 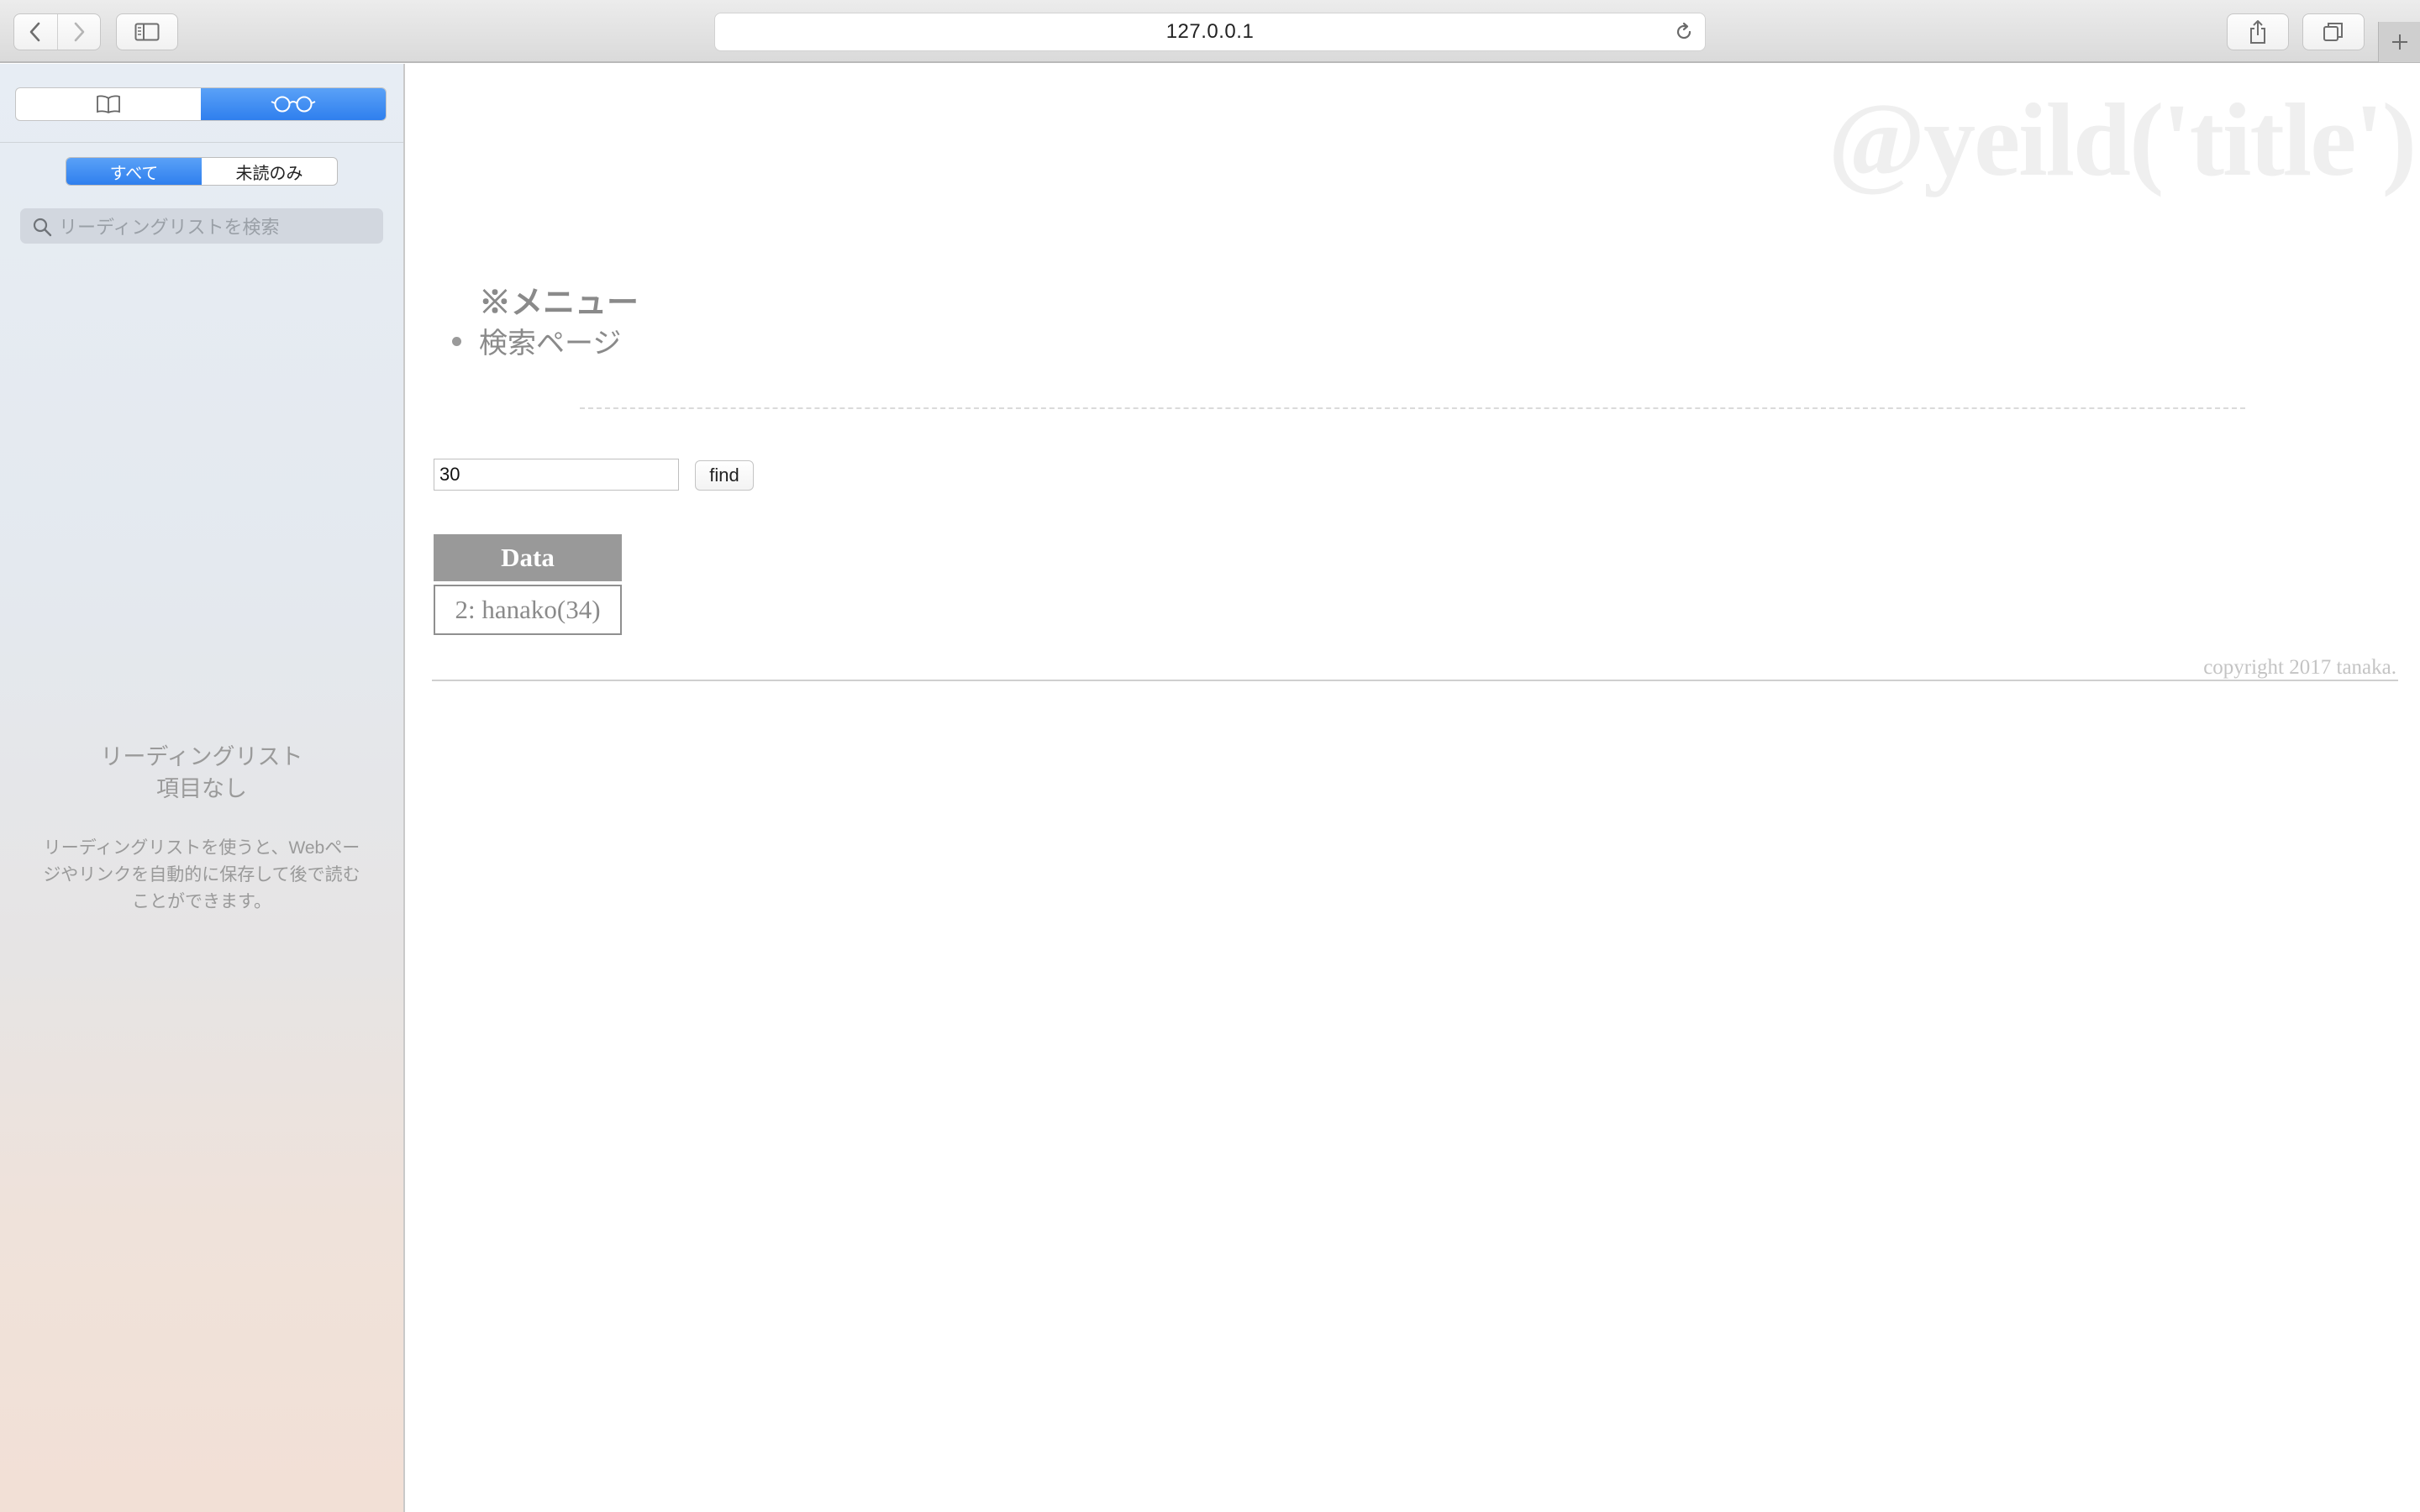 I want to click on copyright-text: copyright 2017 tanaka., so click(x=2299, y=667).